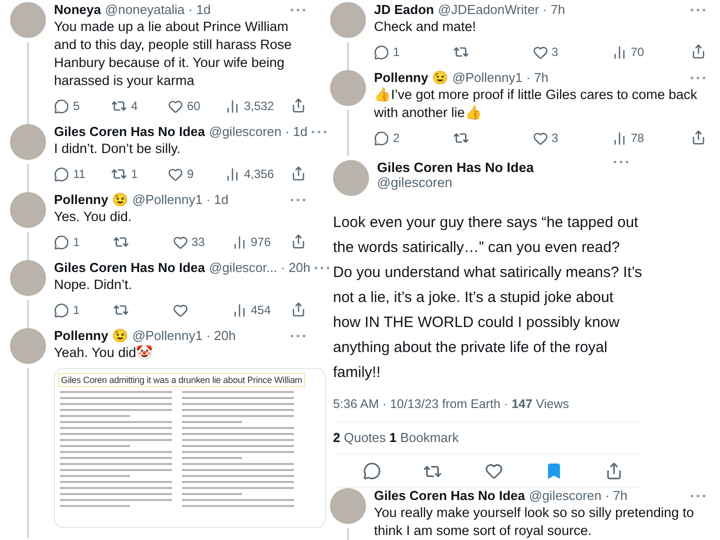 The width and height of the screenshot is (720, 540). What do you see at coordinates (184, 335) in the screenshot?
I see `author-handle: @Pollenny1 · 20h` at bounding box center [184, 335].